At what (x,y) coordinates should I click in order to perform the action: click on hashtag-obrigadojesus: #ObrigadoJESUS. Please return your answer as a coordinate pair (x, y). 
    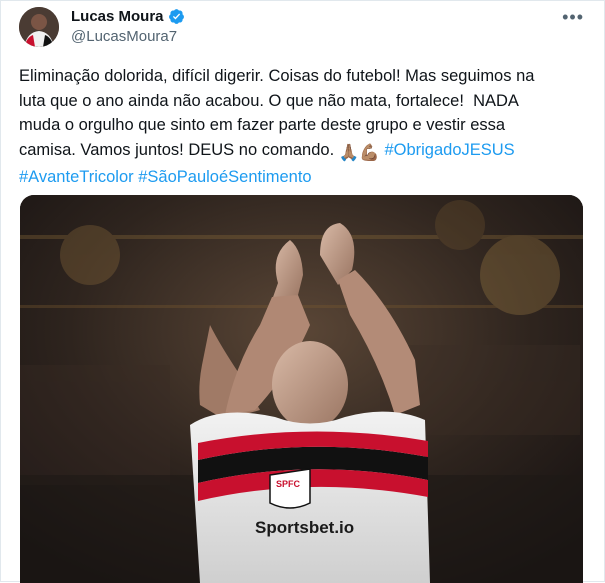
    Looking at the image, I should click on (449, 150).